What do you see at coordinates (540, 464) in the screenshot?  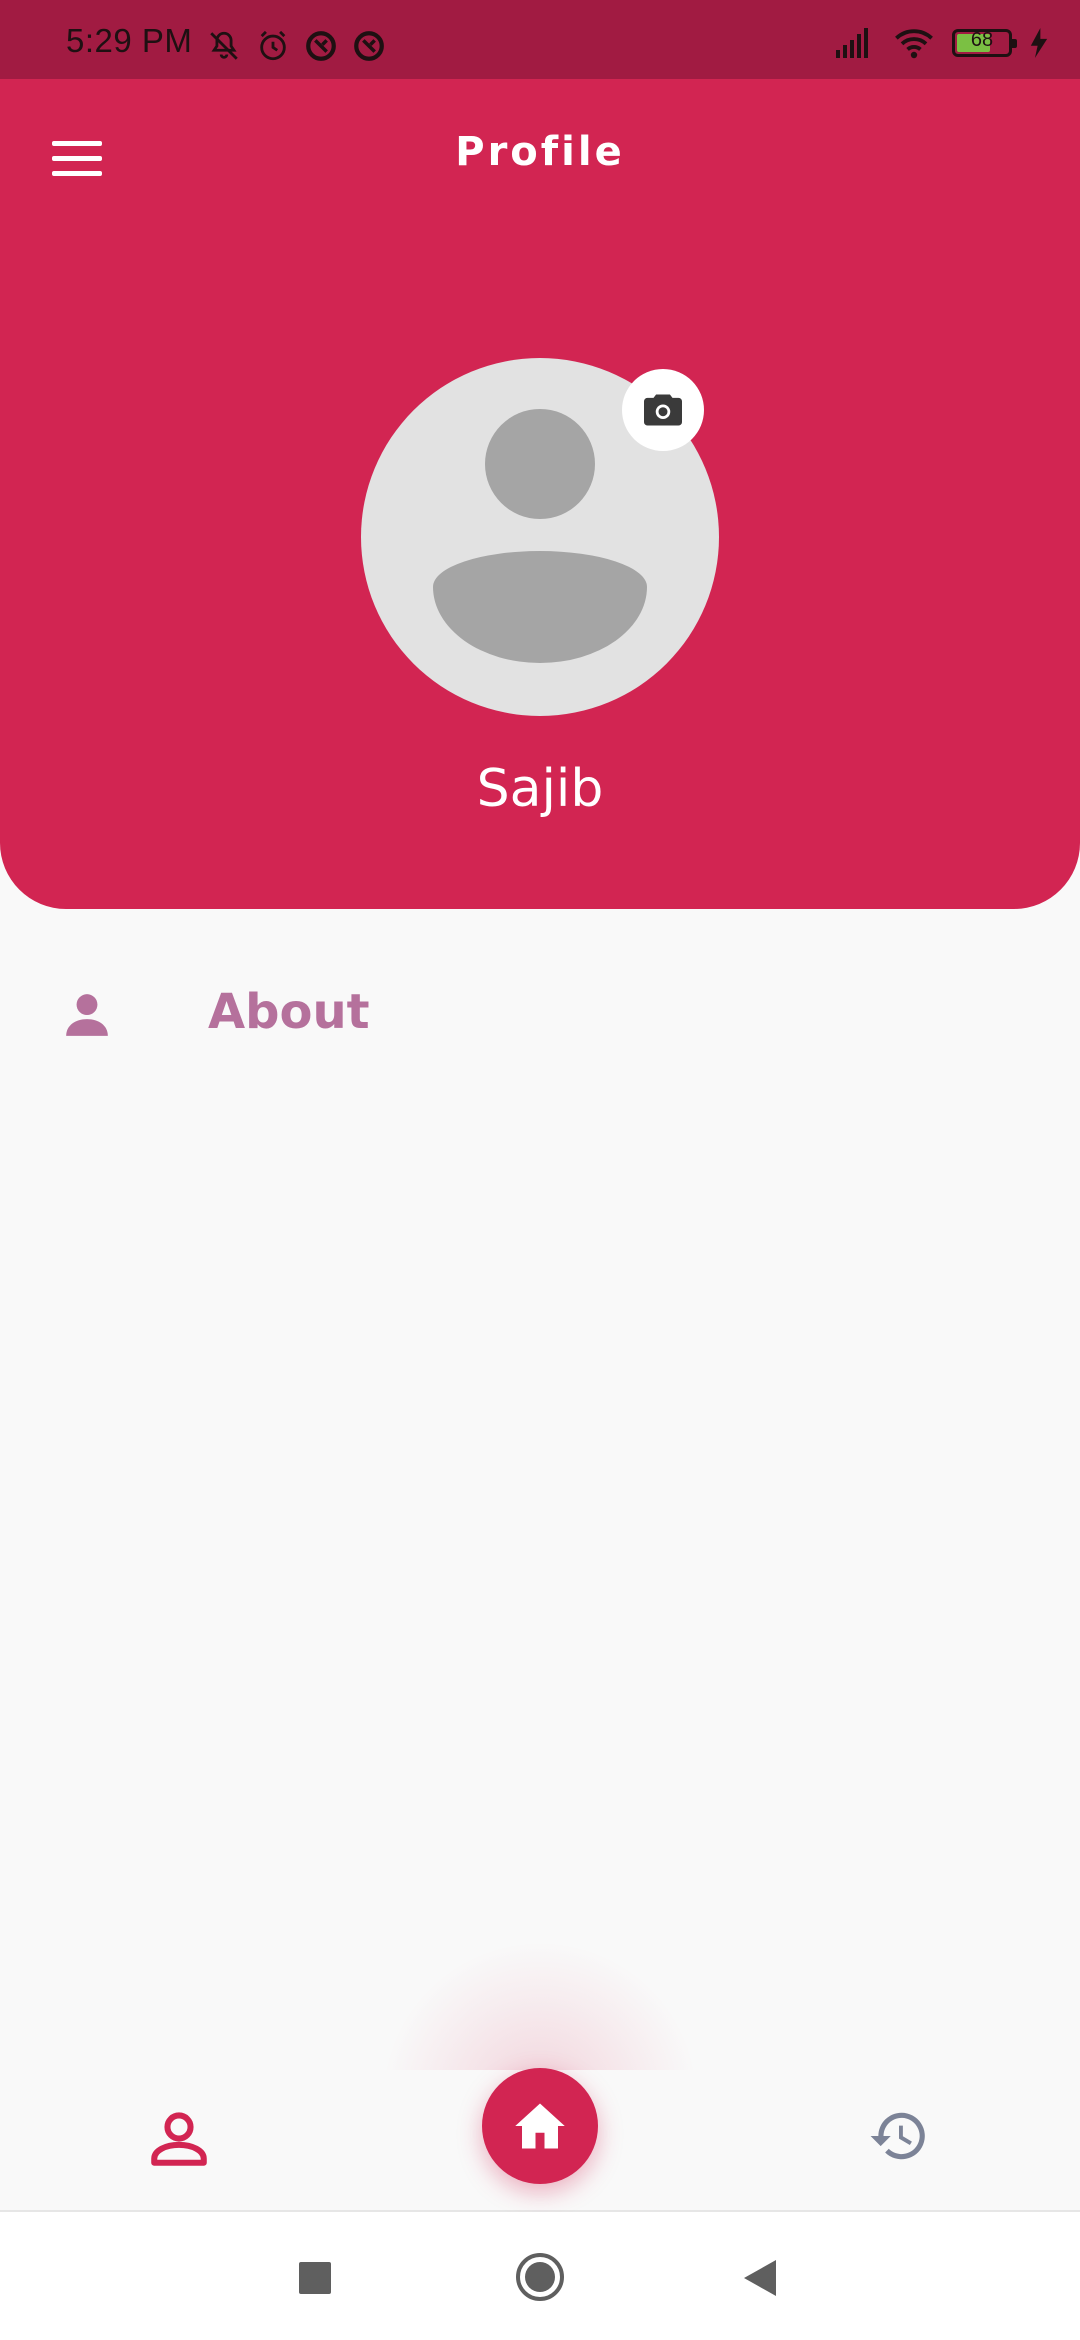 I see `avatar-head` at bounding box center [540, 464].